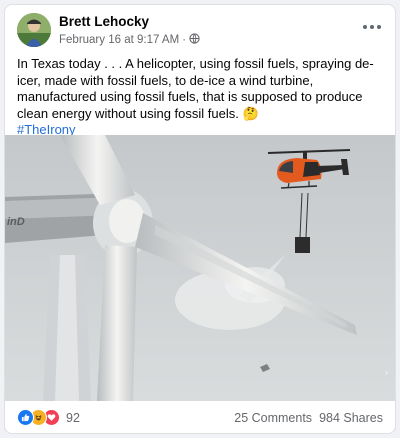 This screenshot has width=400, height=438. Describe the element at coordinates (119, 40) in the screenshot. I see `post-timestamp: February 16 at 9:17 AM` at that location.